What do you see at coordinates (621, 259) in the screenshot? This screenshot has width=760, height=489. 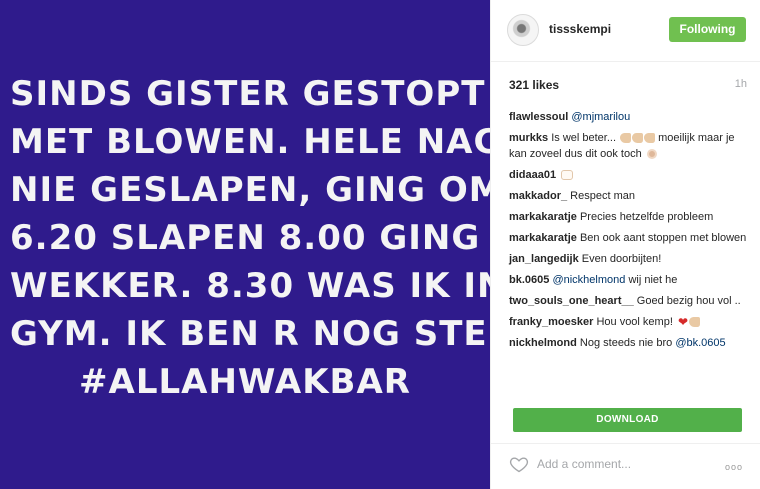 I see `comment-text: Even doorbijten!` at bounding box center [621, 259].